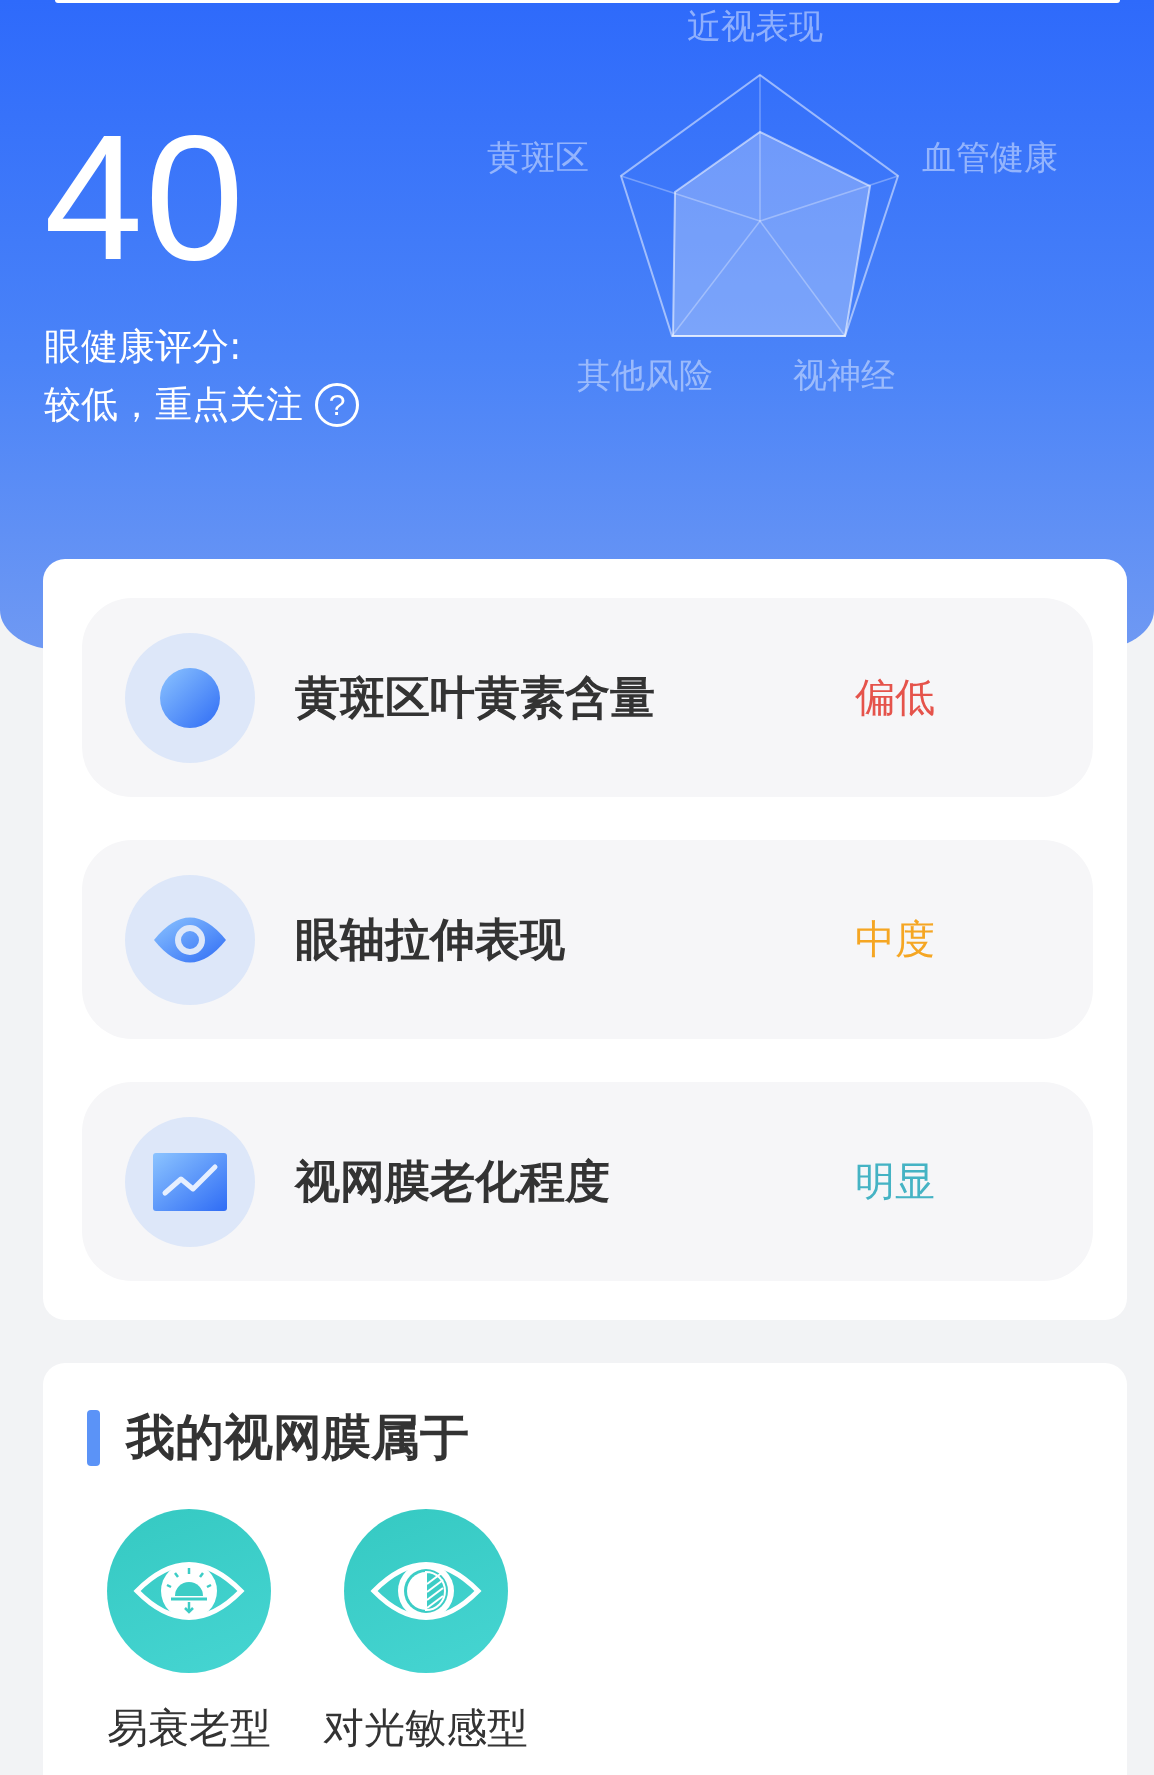  I want to click on type-label: 易衰老型, so click(189, 1728).